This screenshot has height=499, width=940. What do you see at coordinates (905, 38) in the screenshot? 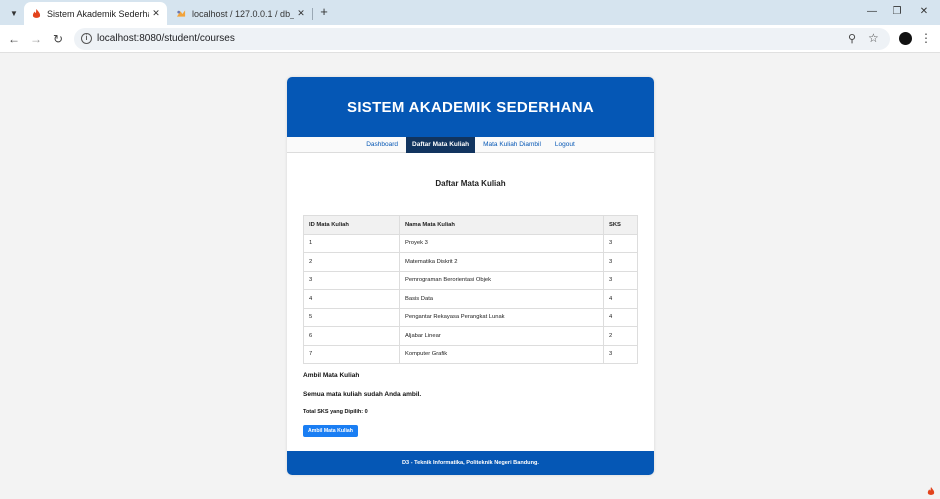
I see `profile-avatar` at bounding box center [905, 38].